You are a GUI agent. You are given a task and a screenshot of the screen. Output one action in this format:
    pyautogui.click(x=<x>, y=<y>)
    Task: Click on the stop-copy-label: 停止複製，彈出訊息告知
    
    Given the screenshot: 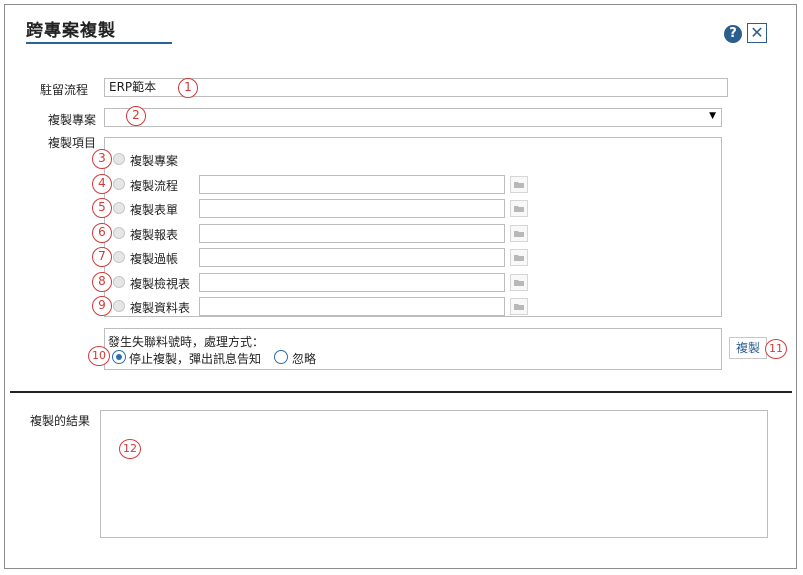 What is the action you would take?
    pyautogui.click(x=195, y=359)
    